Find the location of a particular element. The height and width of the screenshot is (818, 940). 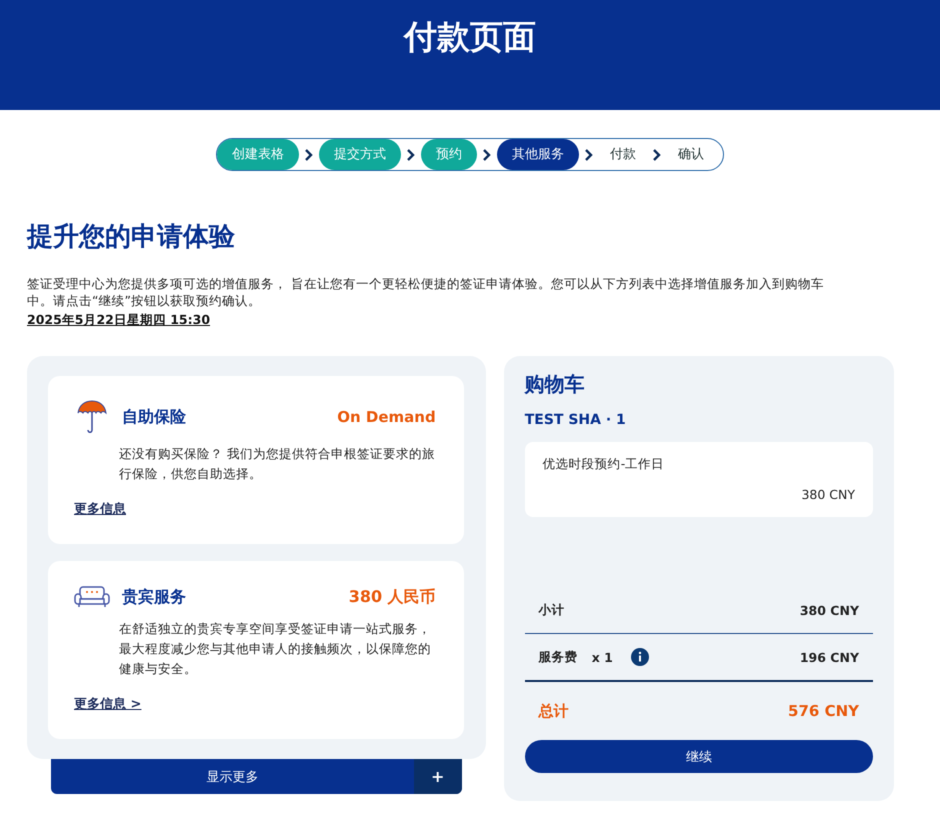

umbrella-icon is located at coordinates (92, 417).